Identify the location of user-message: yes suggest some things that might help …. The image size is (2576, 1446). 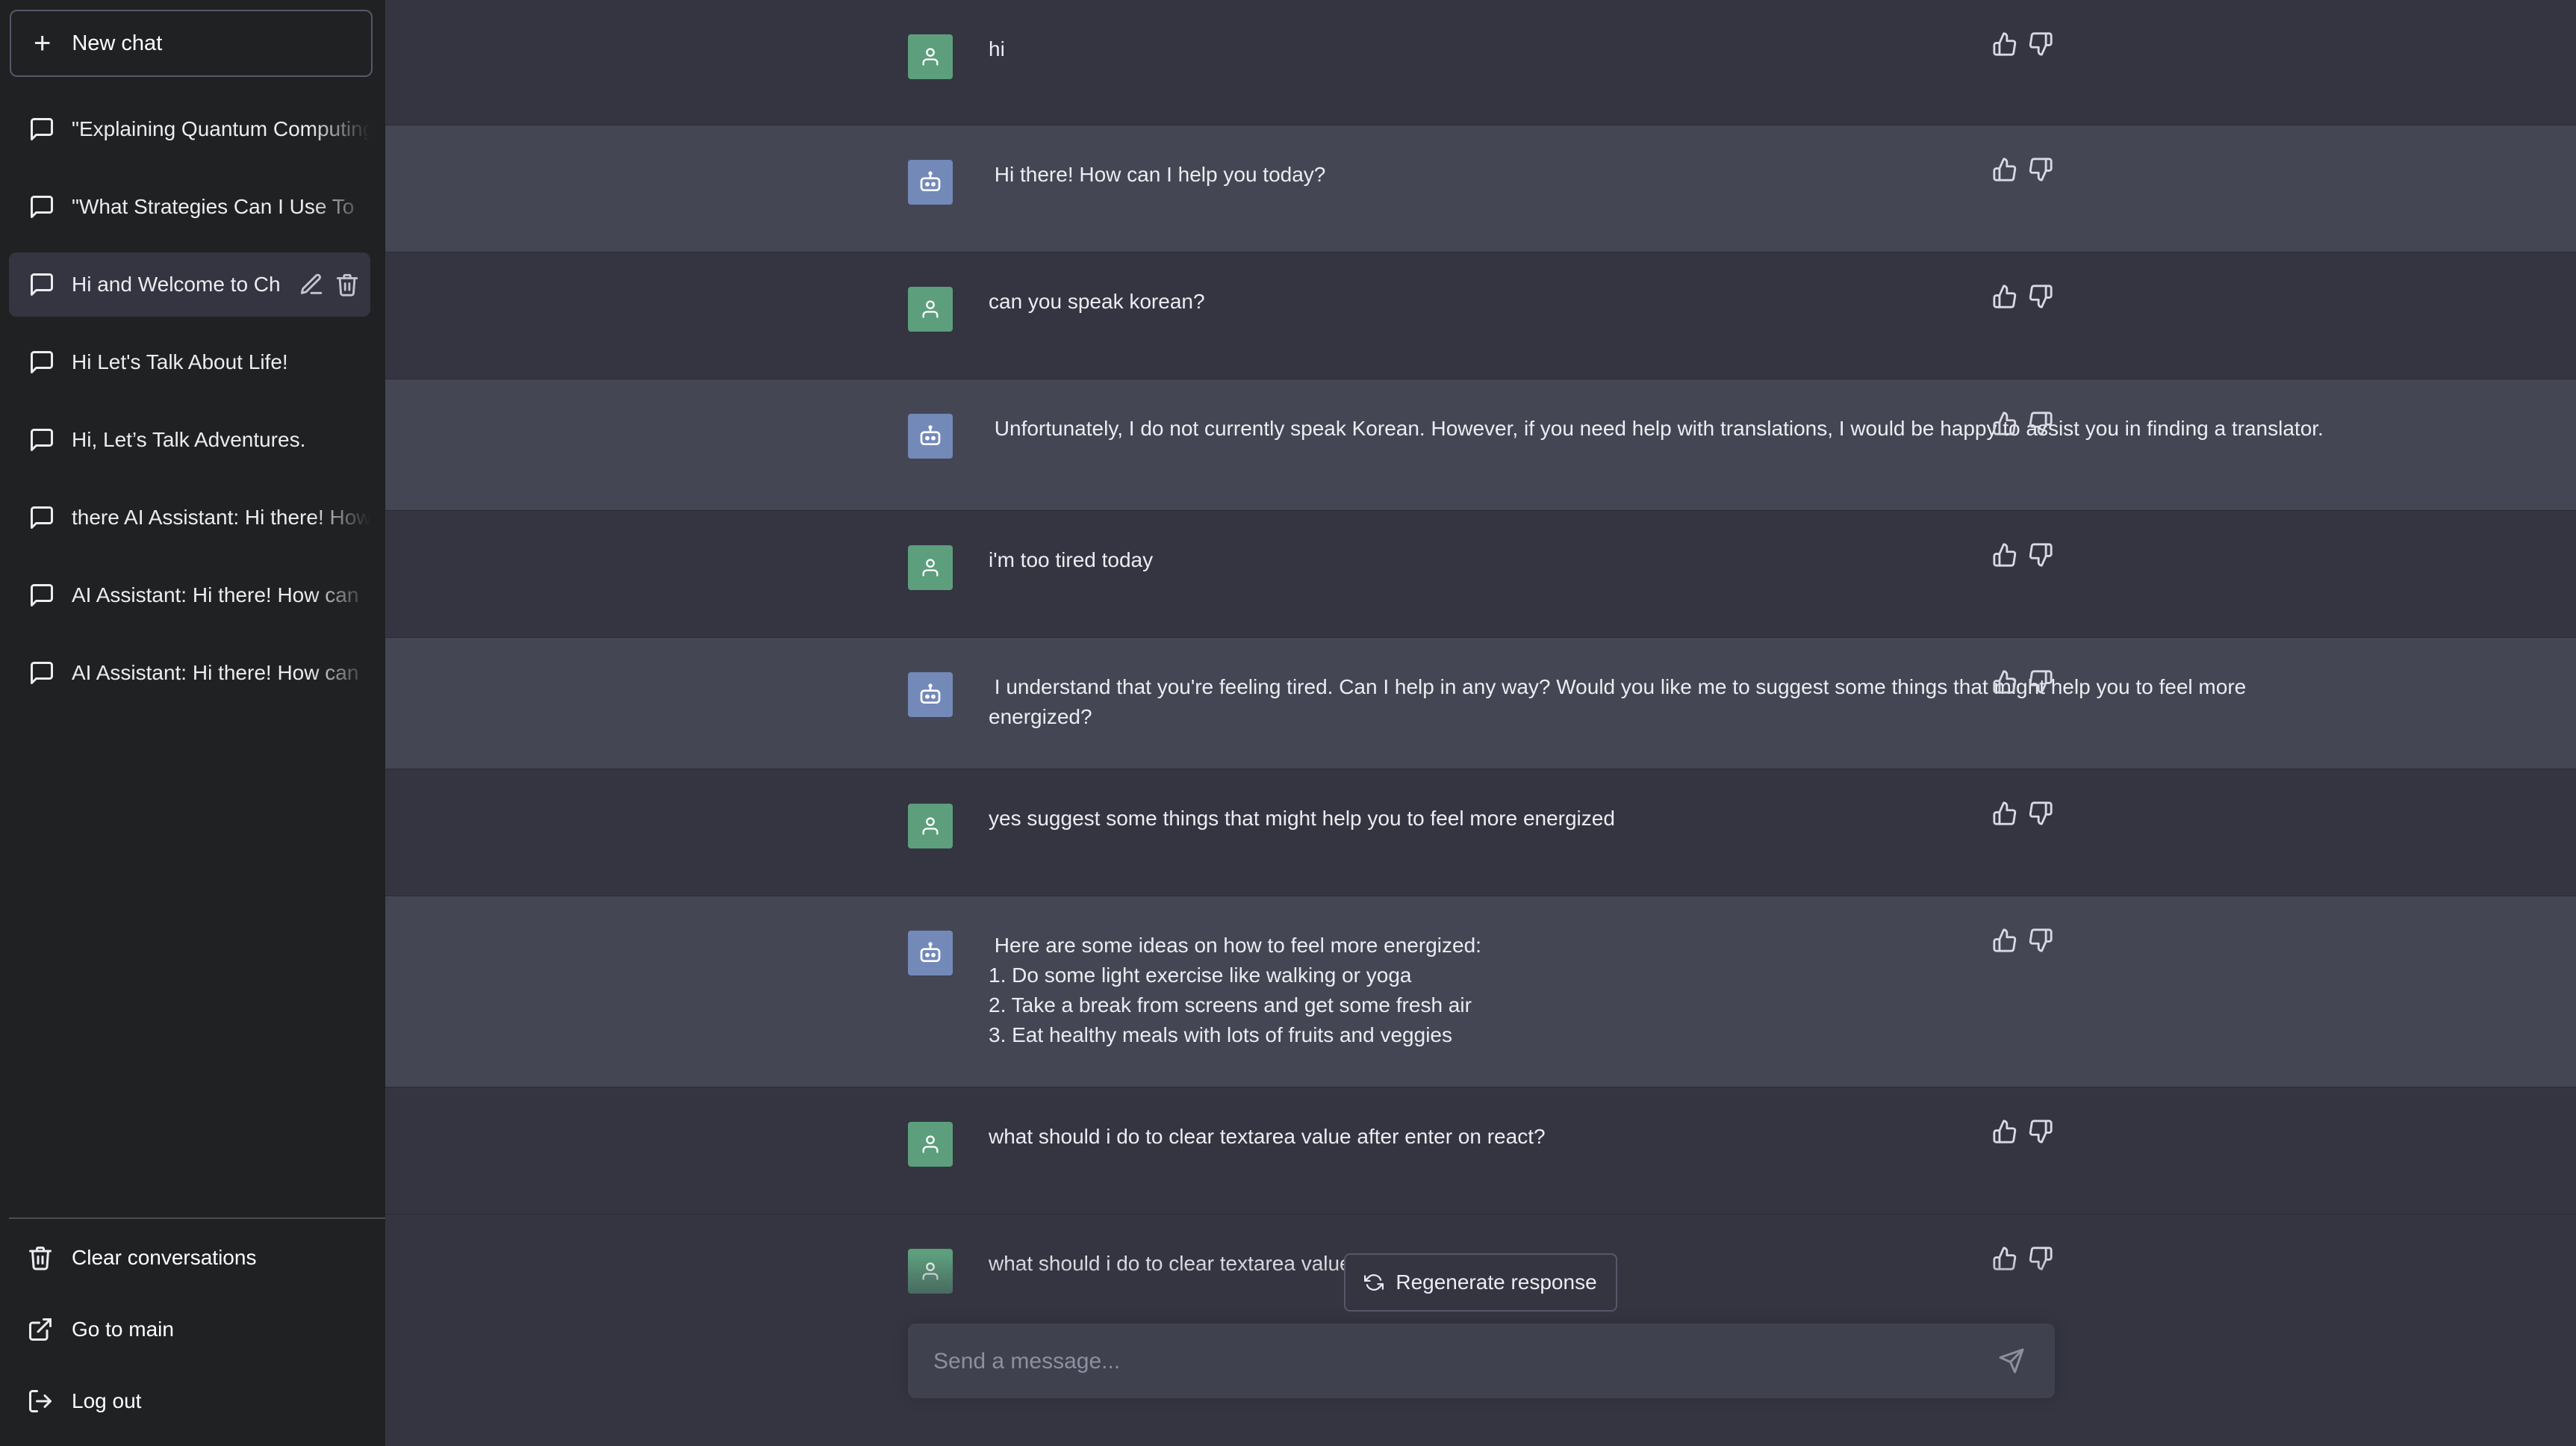
(1480, 832).